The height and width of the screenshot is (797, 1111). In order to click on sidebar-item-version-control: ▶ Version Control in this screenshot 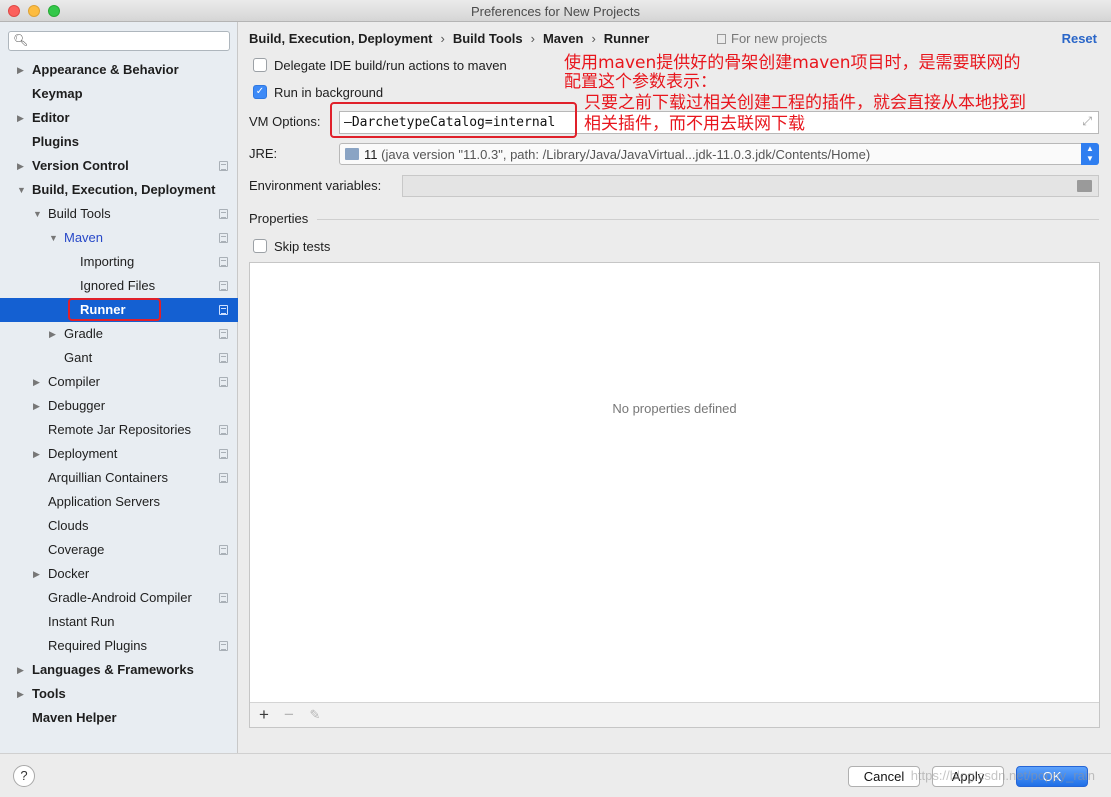, I will do `click(119, 166)`.